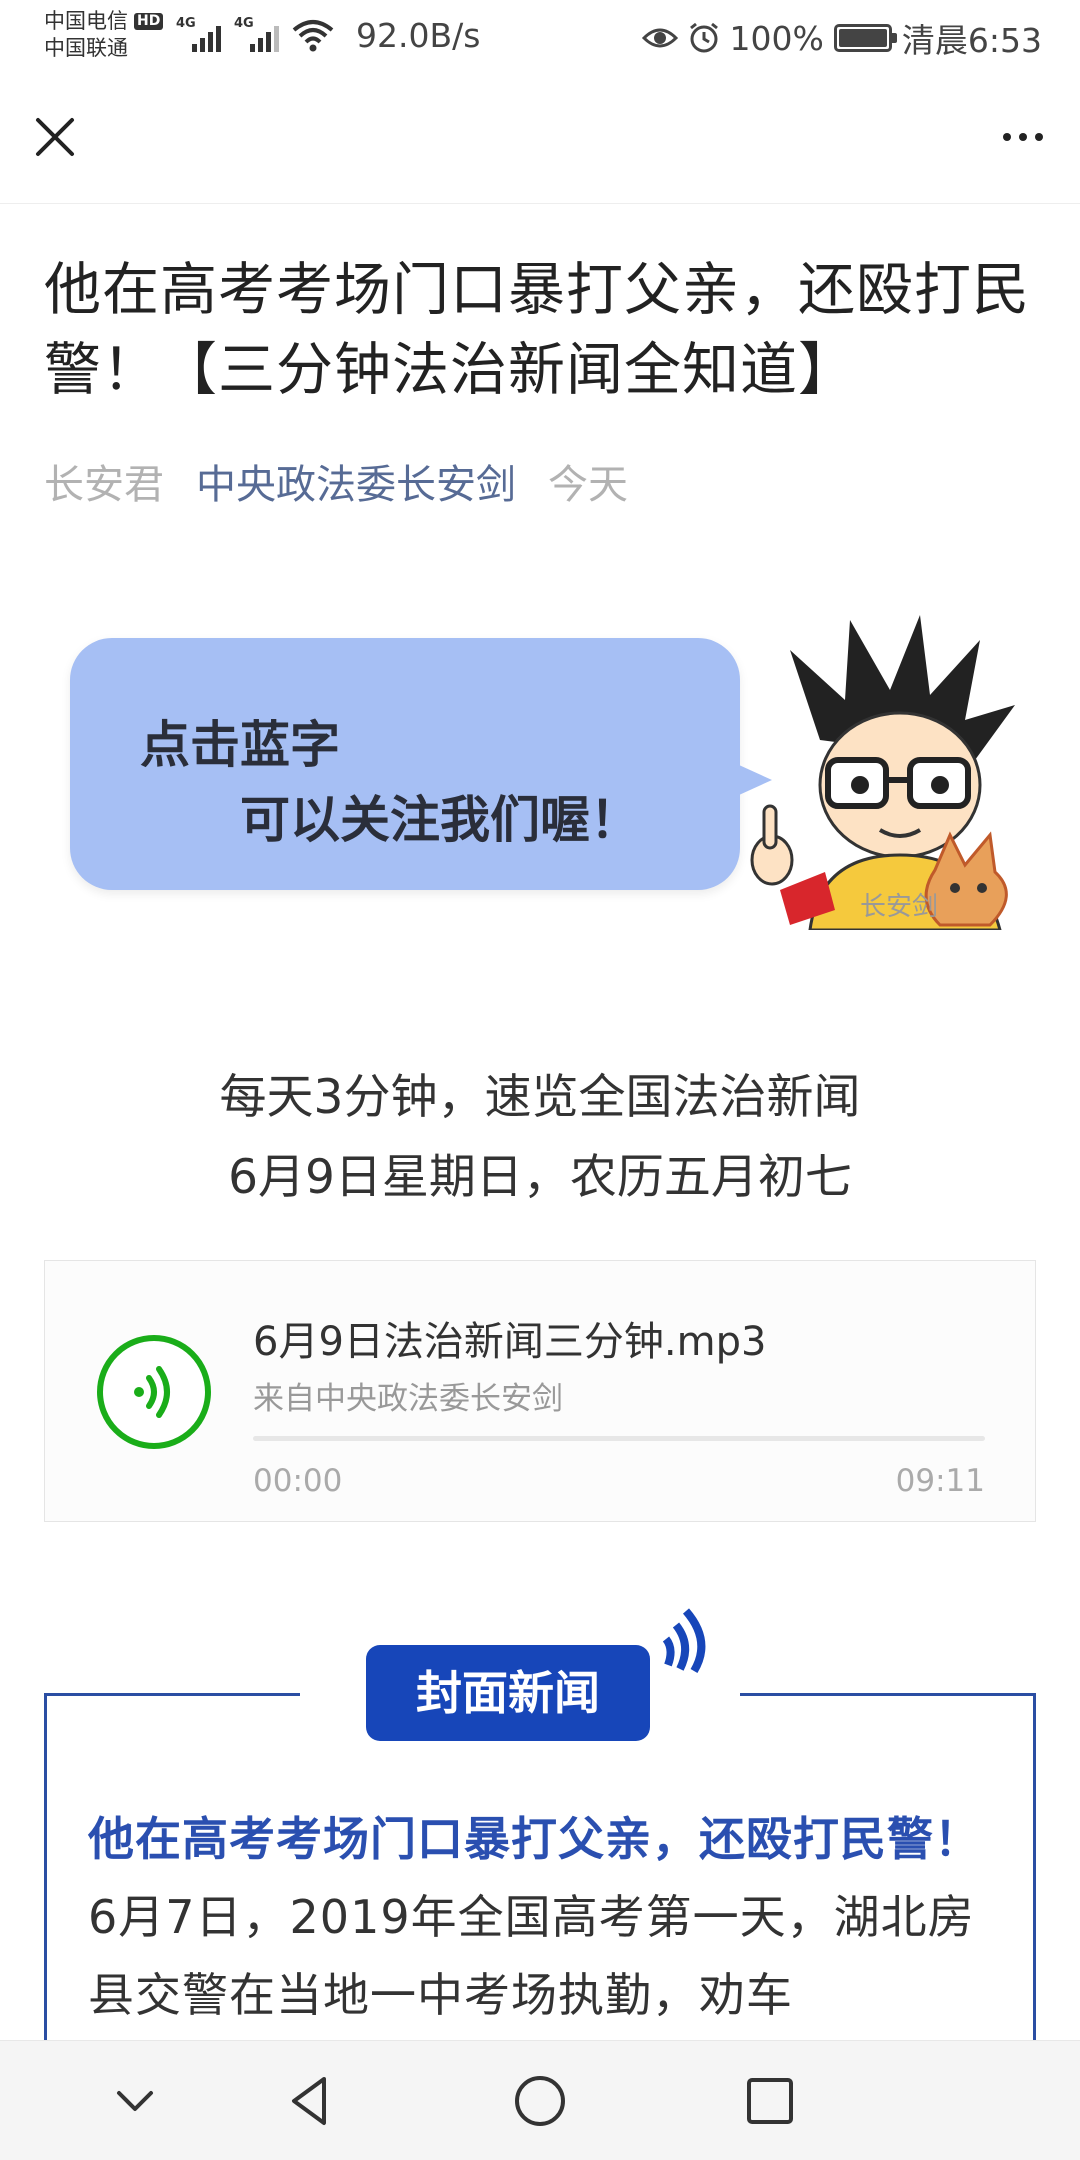 Image resolution: width=1080 pixels, height=2160 pixels. What do you see at coordinates (418, 35) in the screenshot?
I see `net-speed: 92.0B/s` at bounding box center [418, 35].